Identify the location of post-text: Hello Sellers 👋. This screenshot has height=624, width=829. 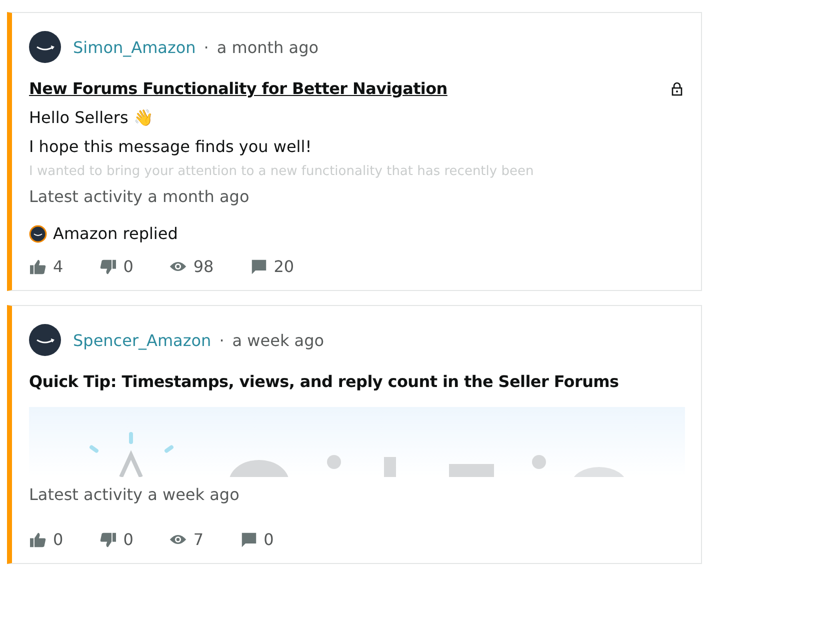
(91, 117).